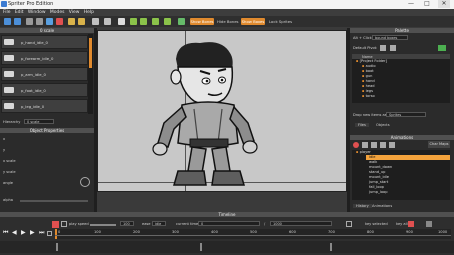 The height and width of the screenshot is (255, 454). I want to click on playhead, so click(56, 234).